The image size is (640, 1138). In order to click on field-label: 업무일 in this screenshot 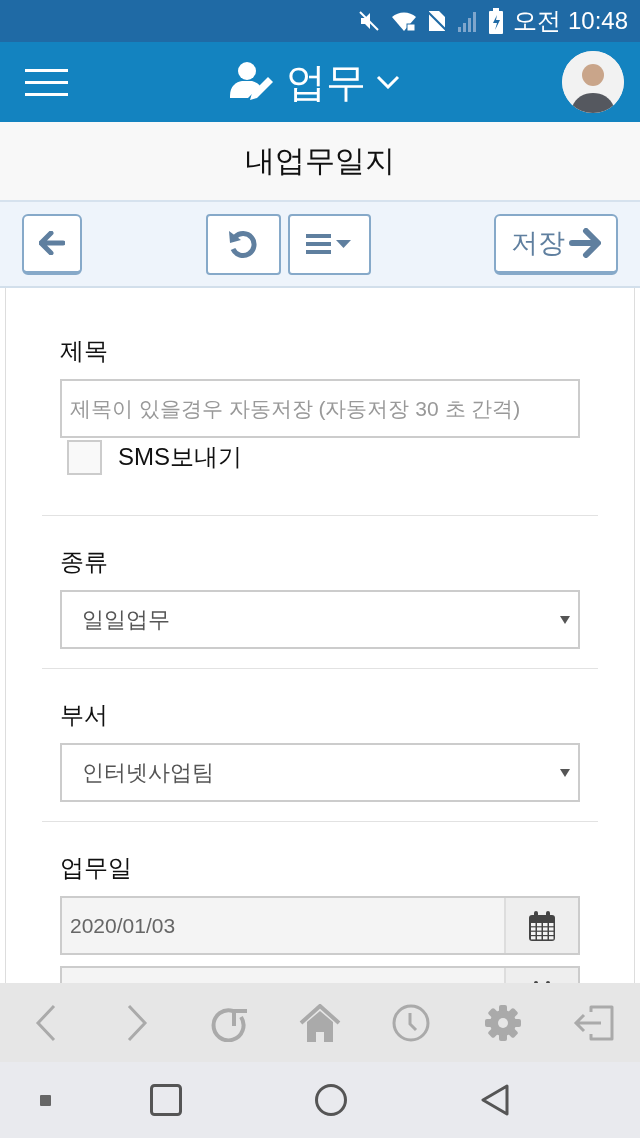, I will do `click(96, 868)`.